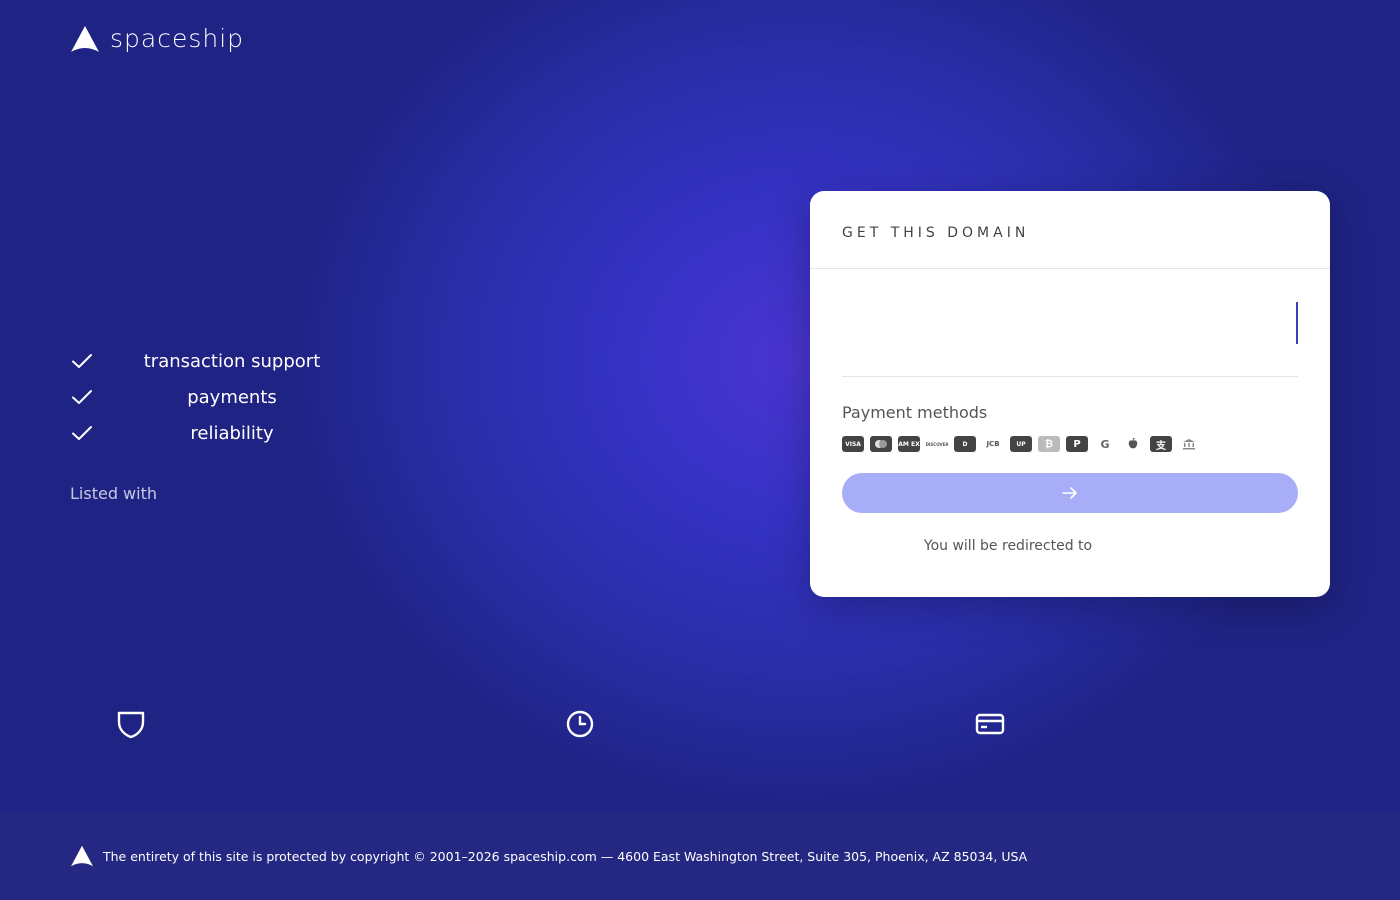  Describe the element at coordinates (990, 724) in the screenshot. I see `credit-card-icon` at that location.